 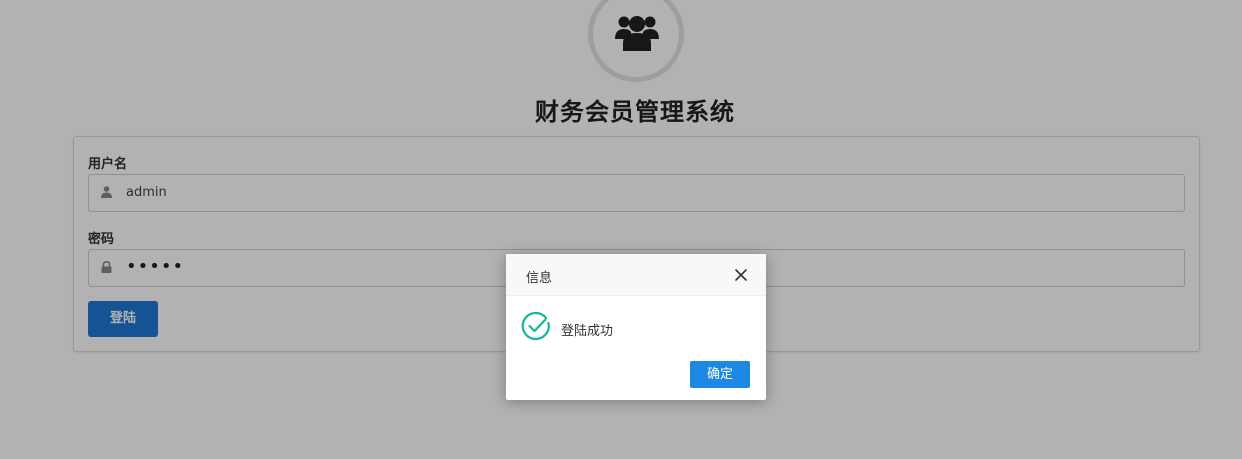 What do you see at coordinates (636, 275) in the screenshot?
I see `dialog-header: 信息` at bounding box center [636, 275].